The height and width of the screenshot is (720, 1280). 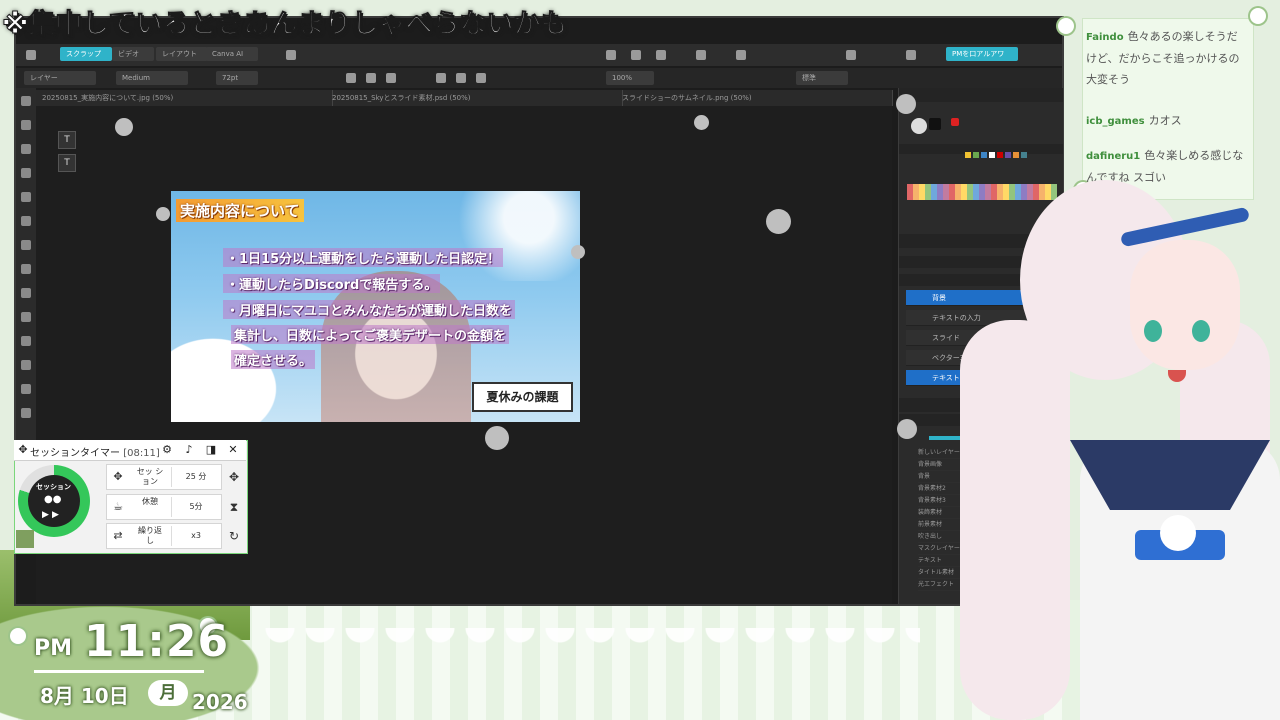 I want to click on transform-icon, so click(x=851, y=55).